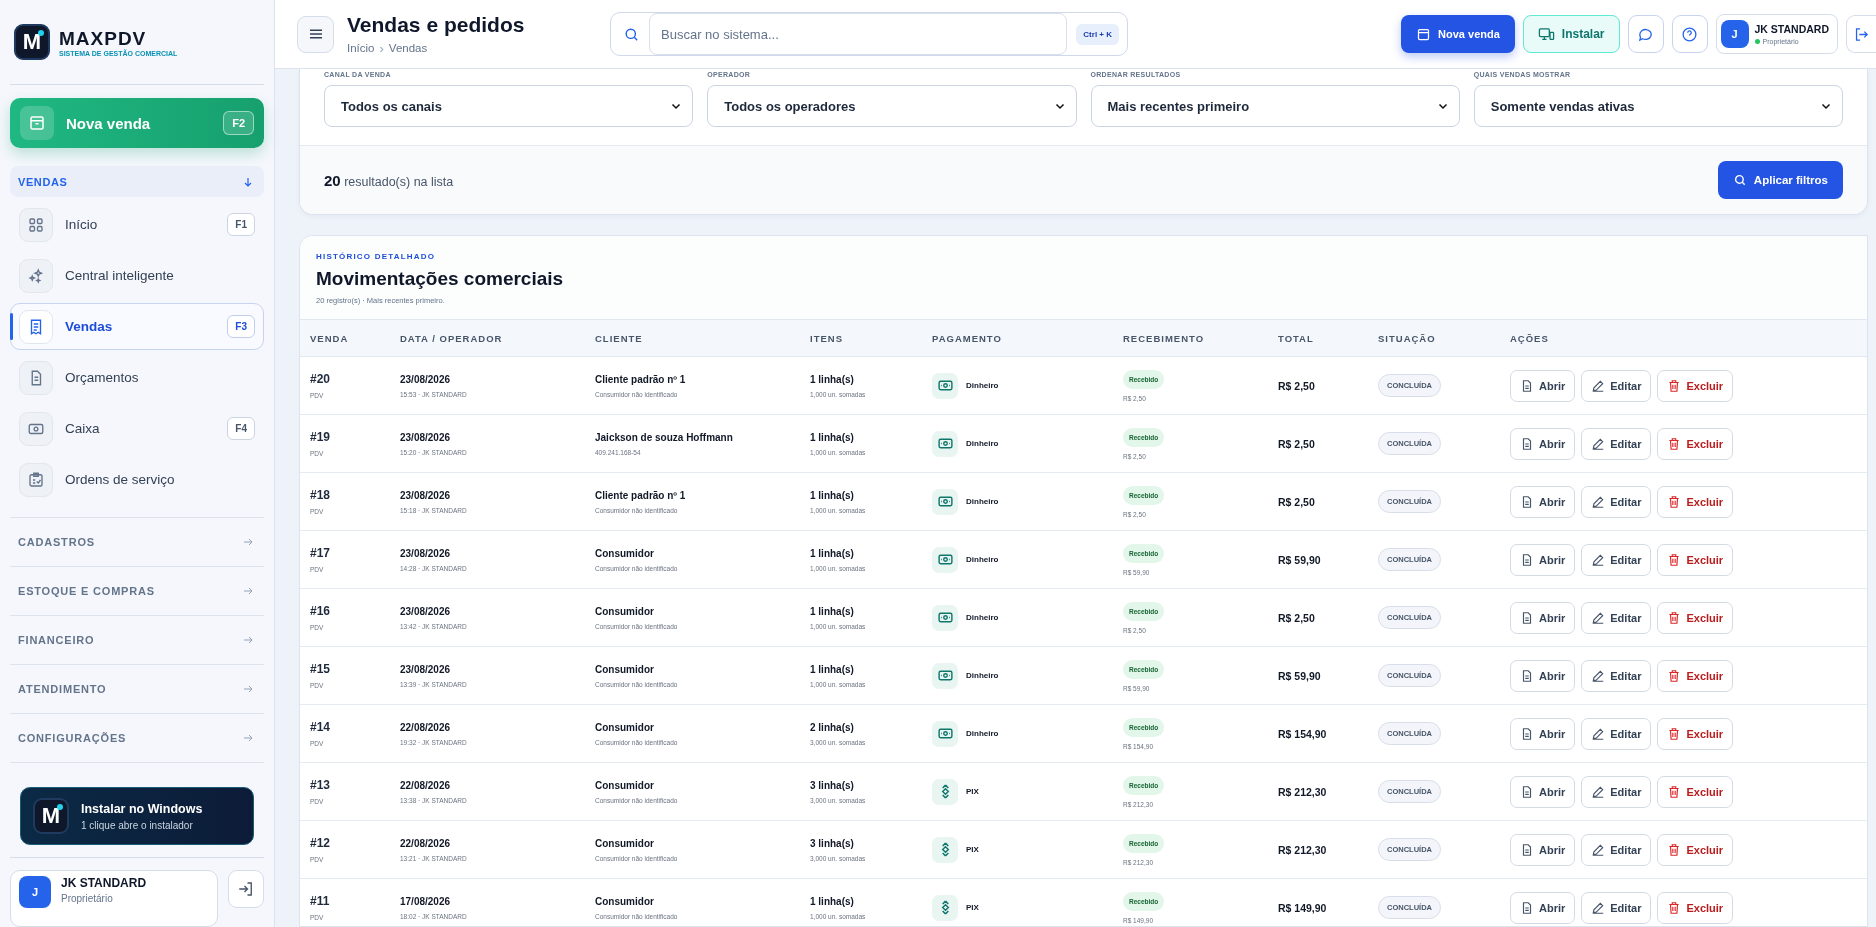 This screenshot has width=1876, height=927. I want to click on search-field: Buscar no sistema... Ctrl + K, so click(869, 34).